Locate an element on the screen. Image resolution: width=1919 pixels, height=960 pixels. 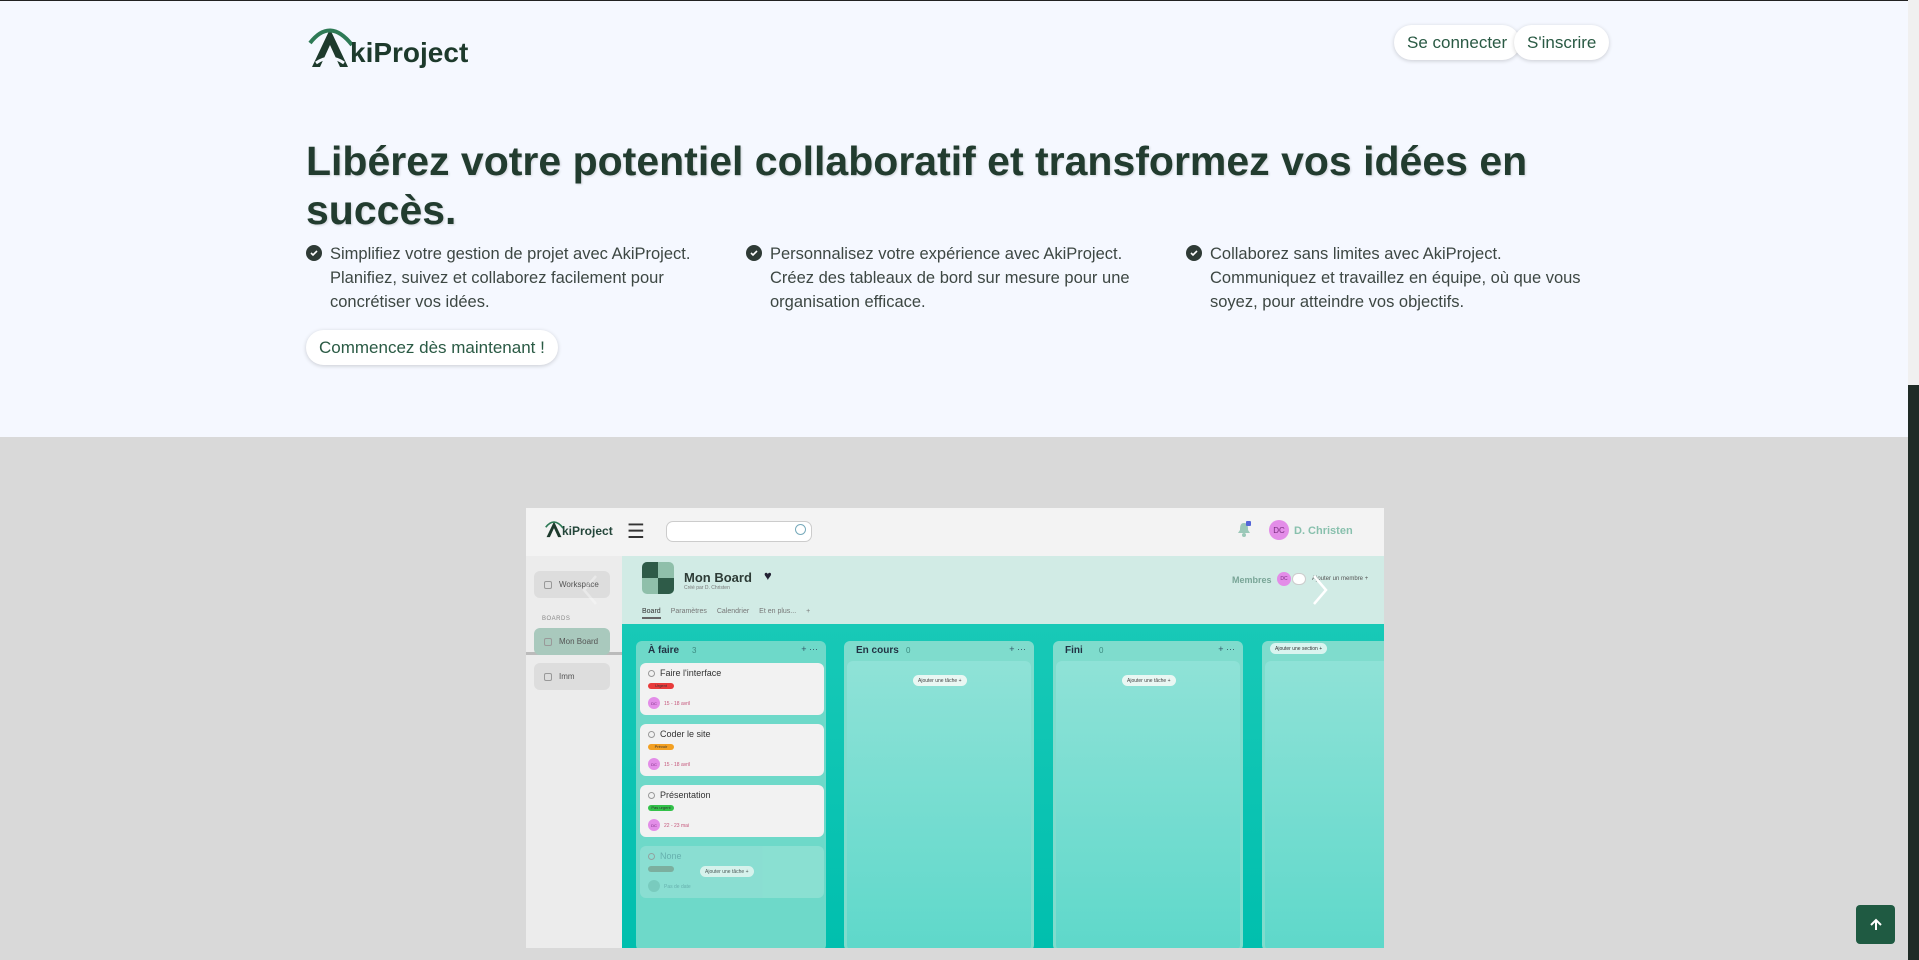
logo-text: kiProject is located at coordinates (409, 52).